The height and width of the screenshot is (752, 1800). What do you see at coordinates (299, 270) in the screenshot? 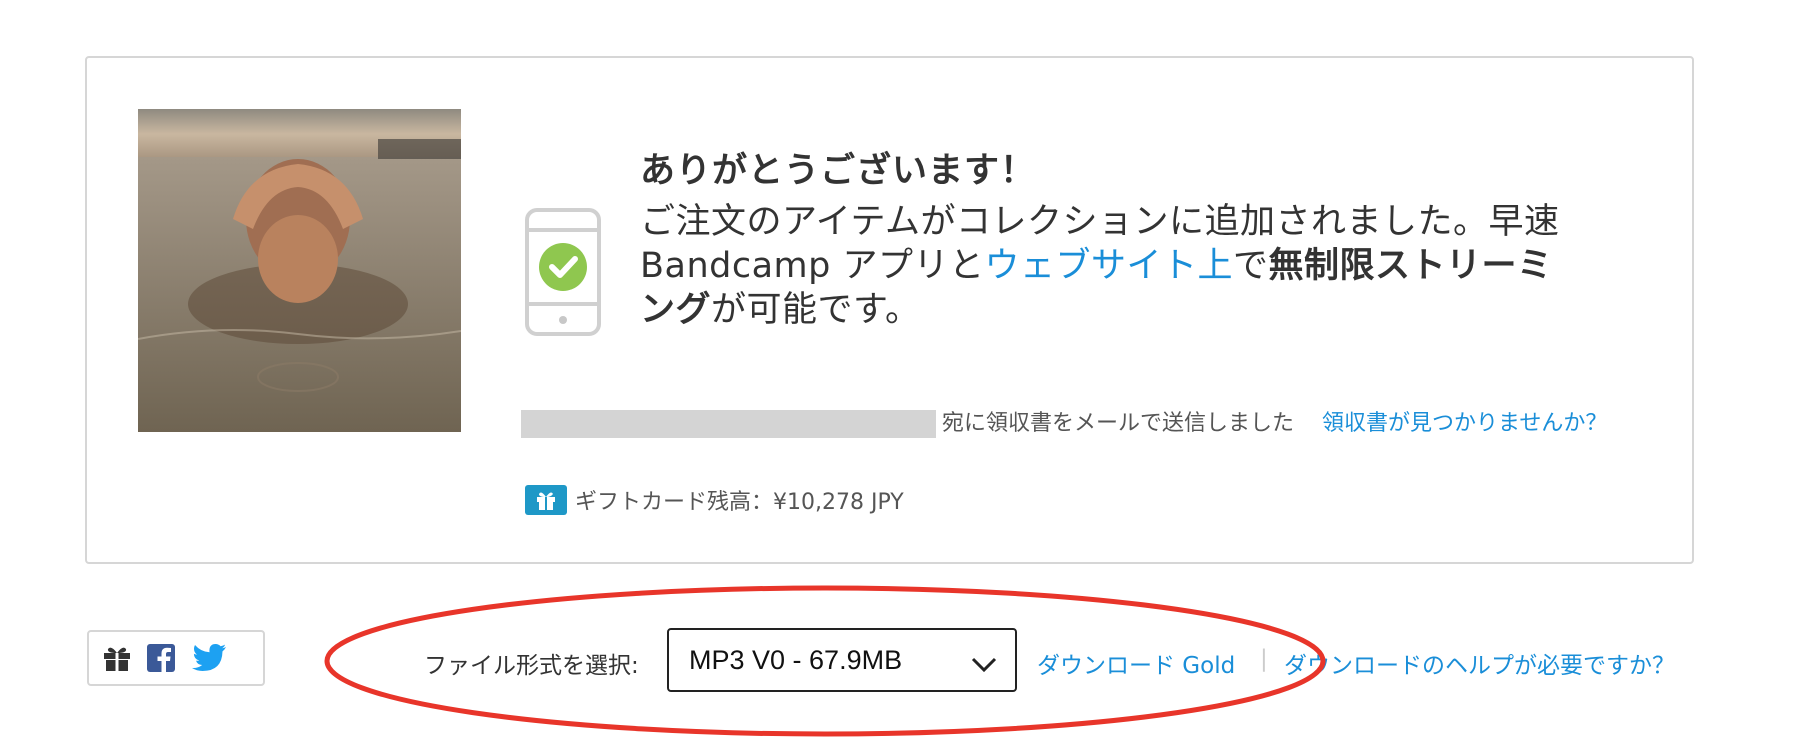
I see `album-art` at bounding box center [299, 270].